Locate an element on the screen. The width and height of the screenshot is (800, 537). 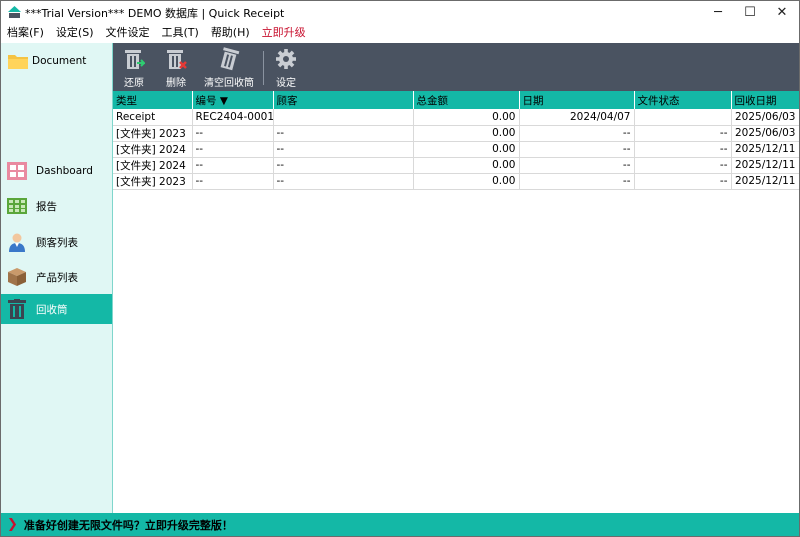
menu-help: 帮助(H) is located at coordinates (230, 33).